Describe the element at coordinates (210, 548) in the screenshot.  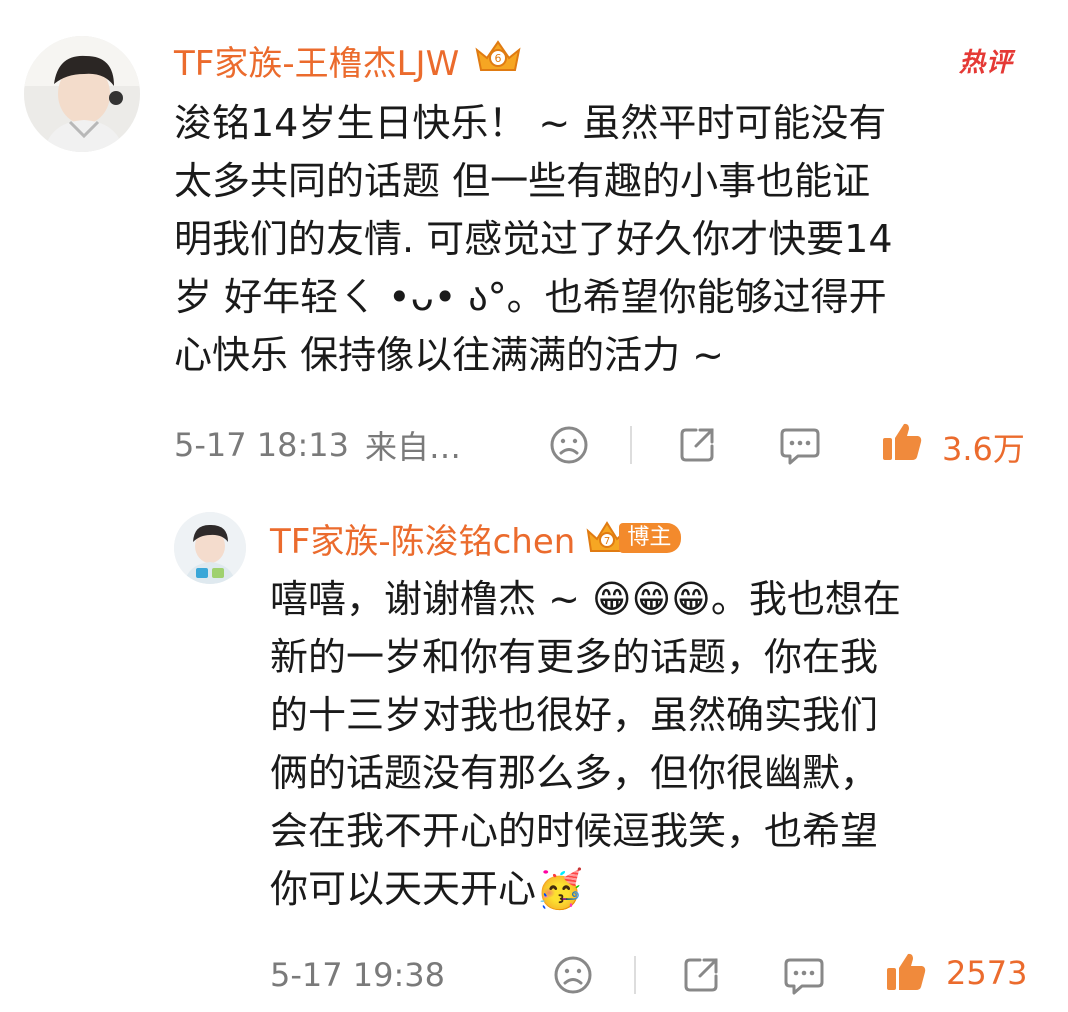
I see `avatar-reply-author` at that location.